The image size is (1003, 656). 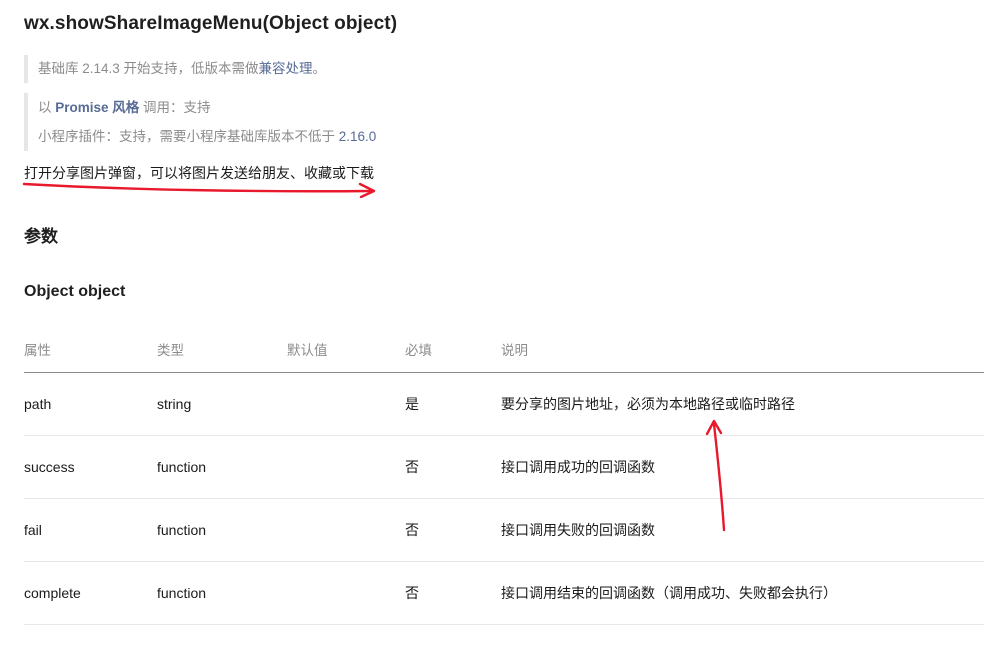 What do you see at coordinates (319, 68) in the screenshot?
I see `support-suffix: 。` at bounding box center [319, 68].